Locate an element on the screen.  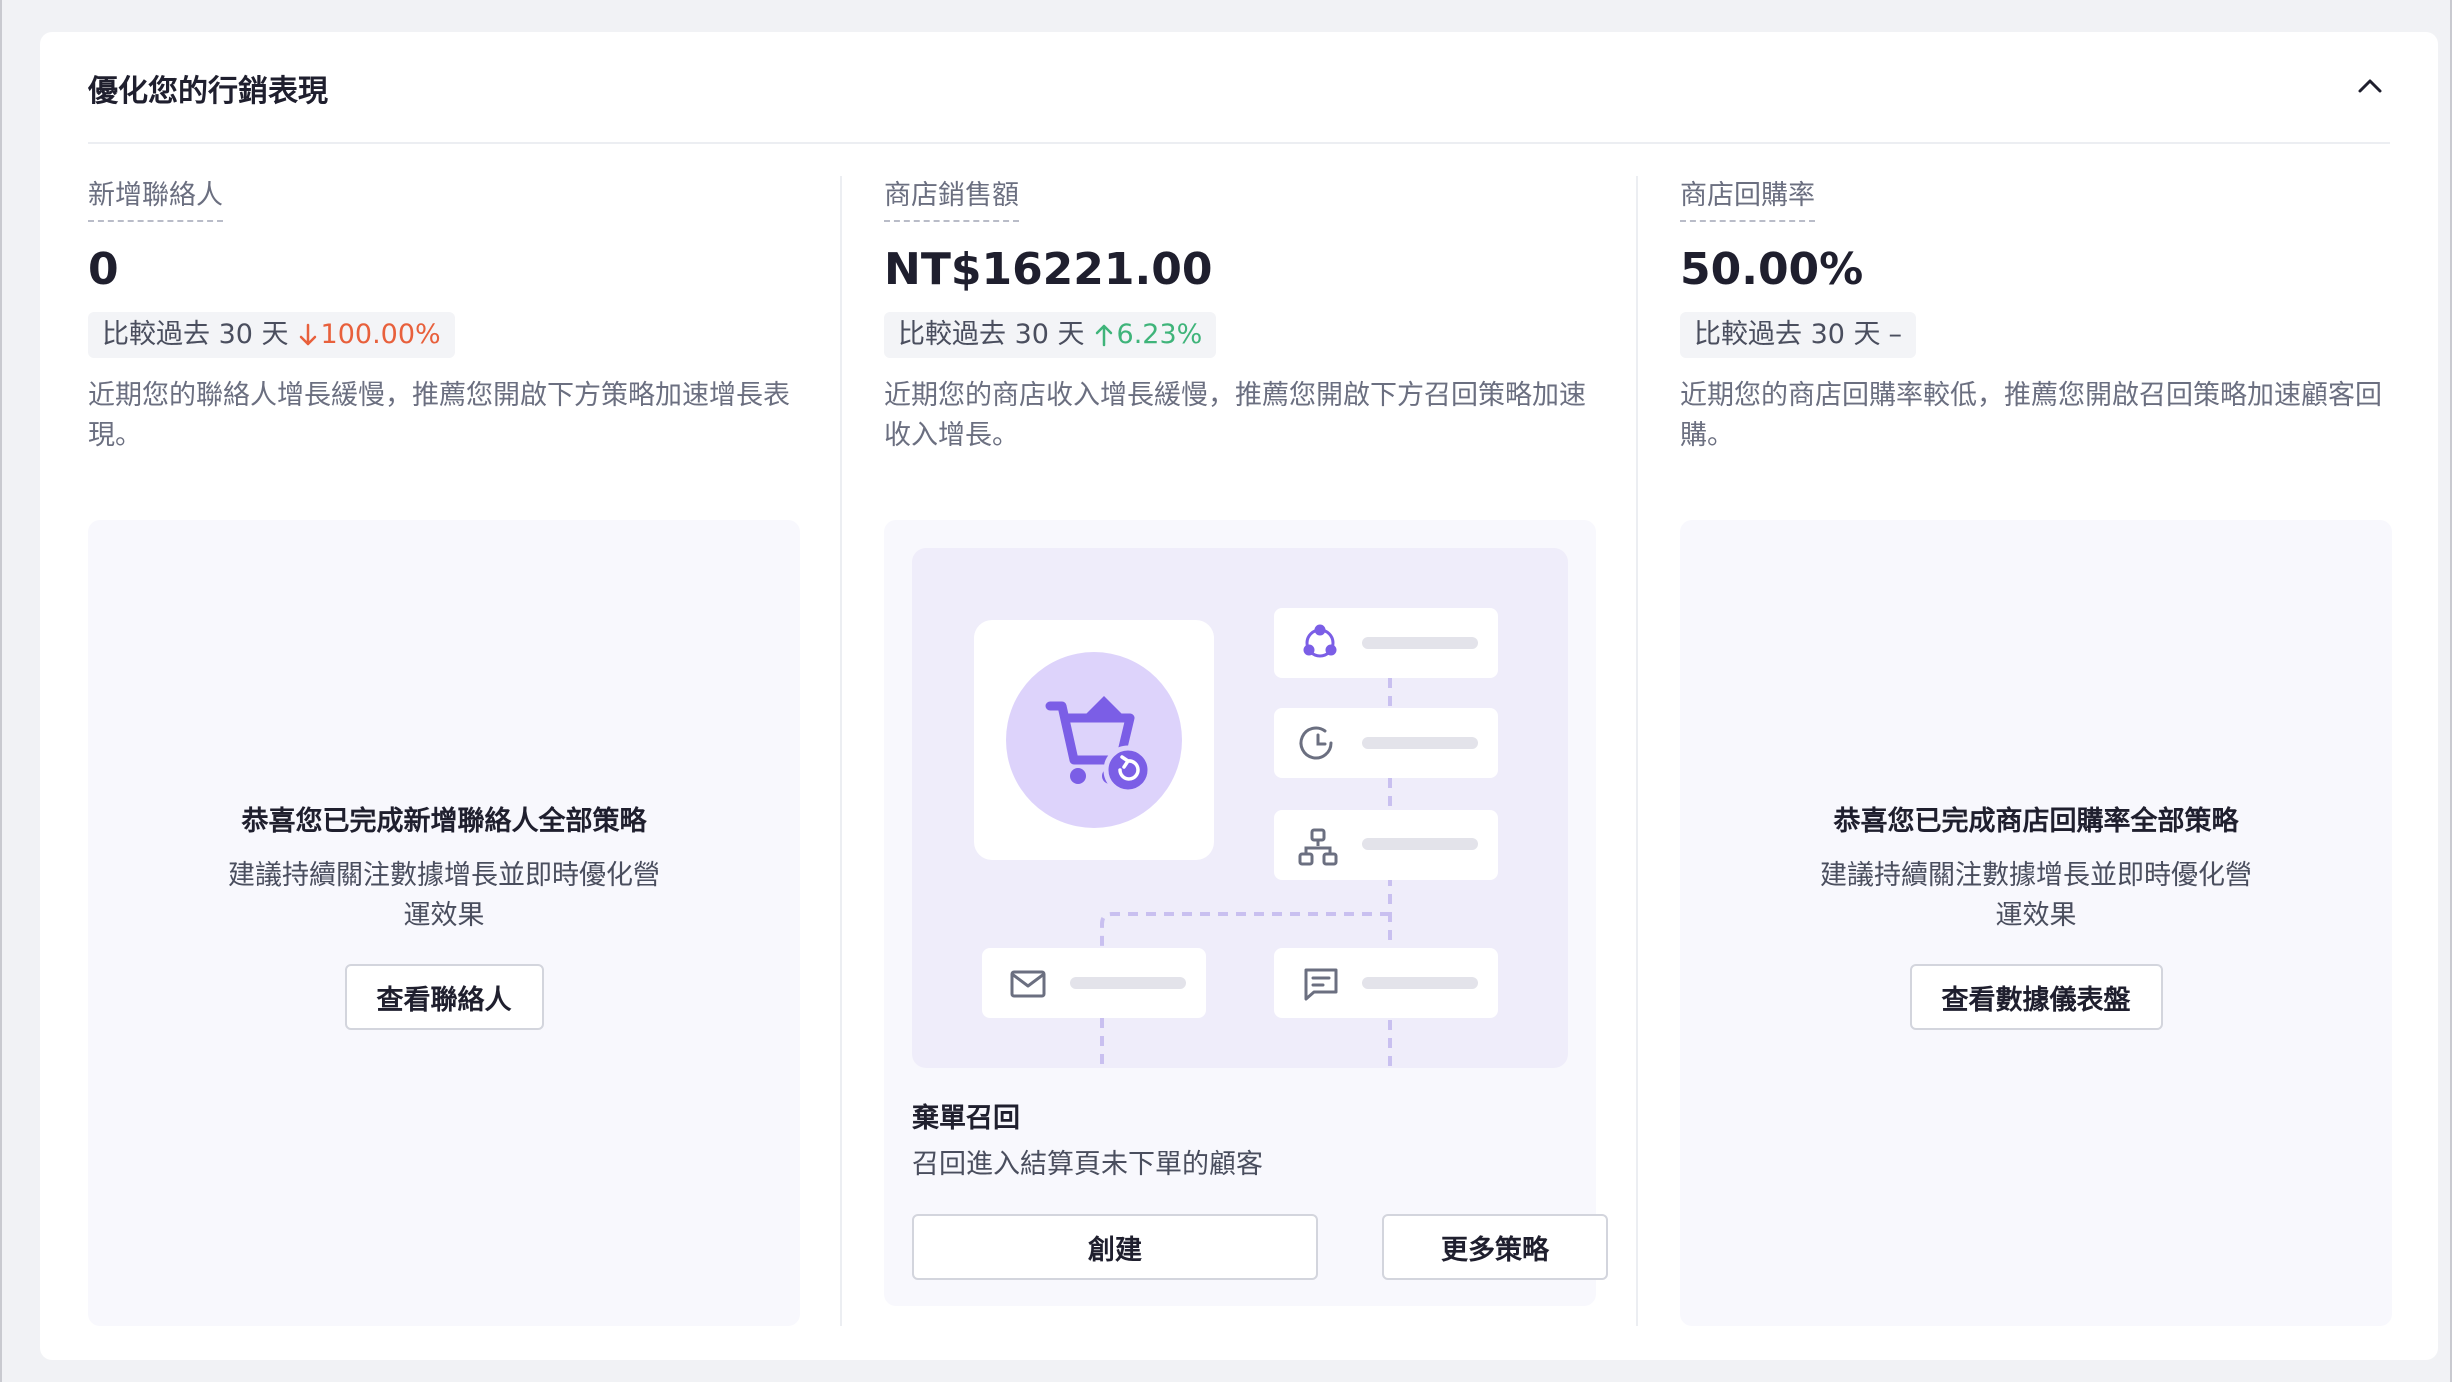
done-title: 恭喜您已完成商店回購率全部策略 is located at coordinates (2036, 821).